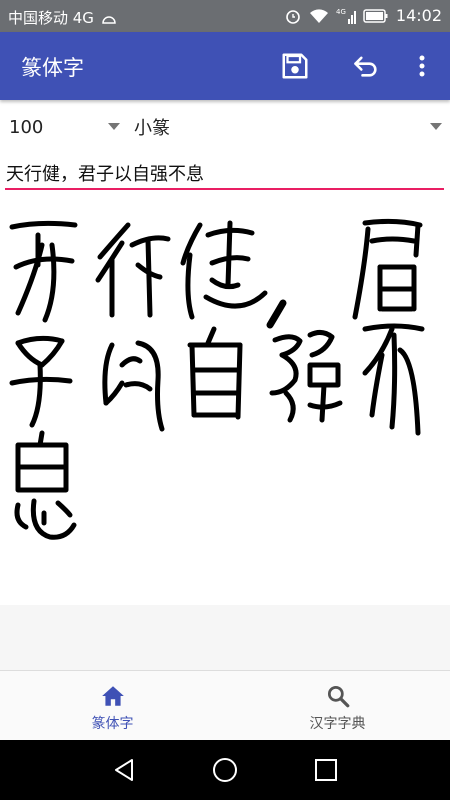 The height and width of the screenshot is (800, 450). I want to click on nav-label-seal-script: 篆体字, so click(112, 724).